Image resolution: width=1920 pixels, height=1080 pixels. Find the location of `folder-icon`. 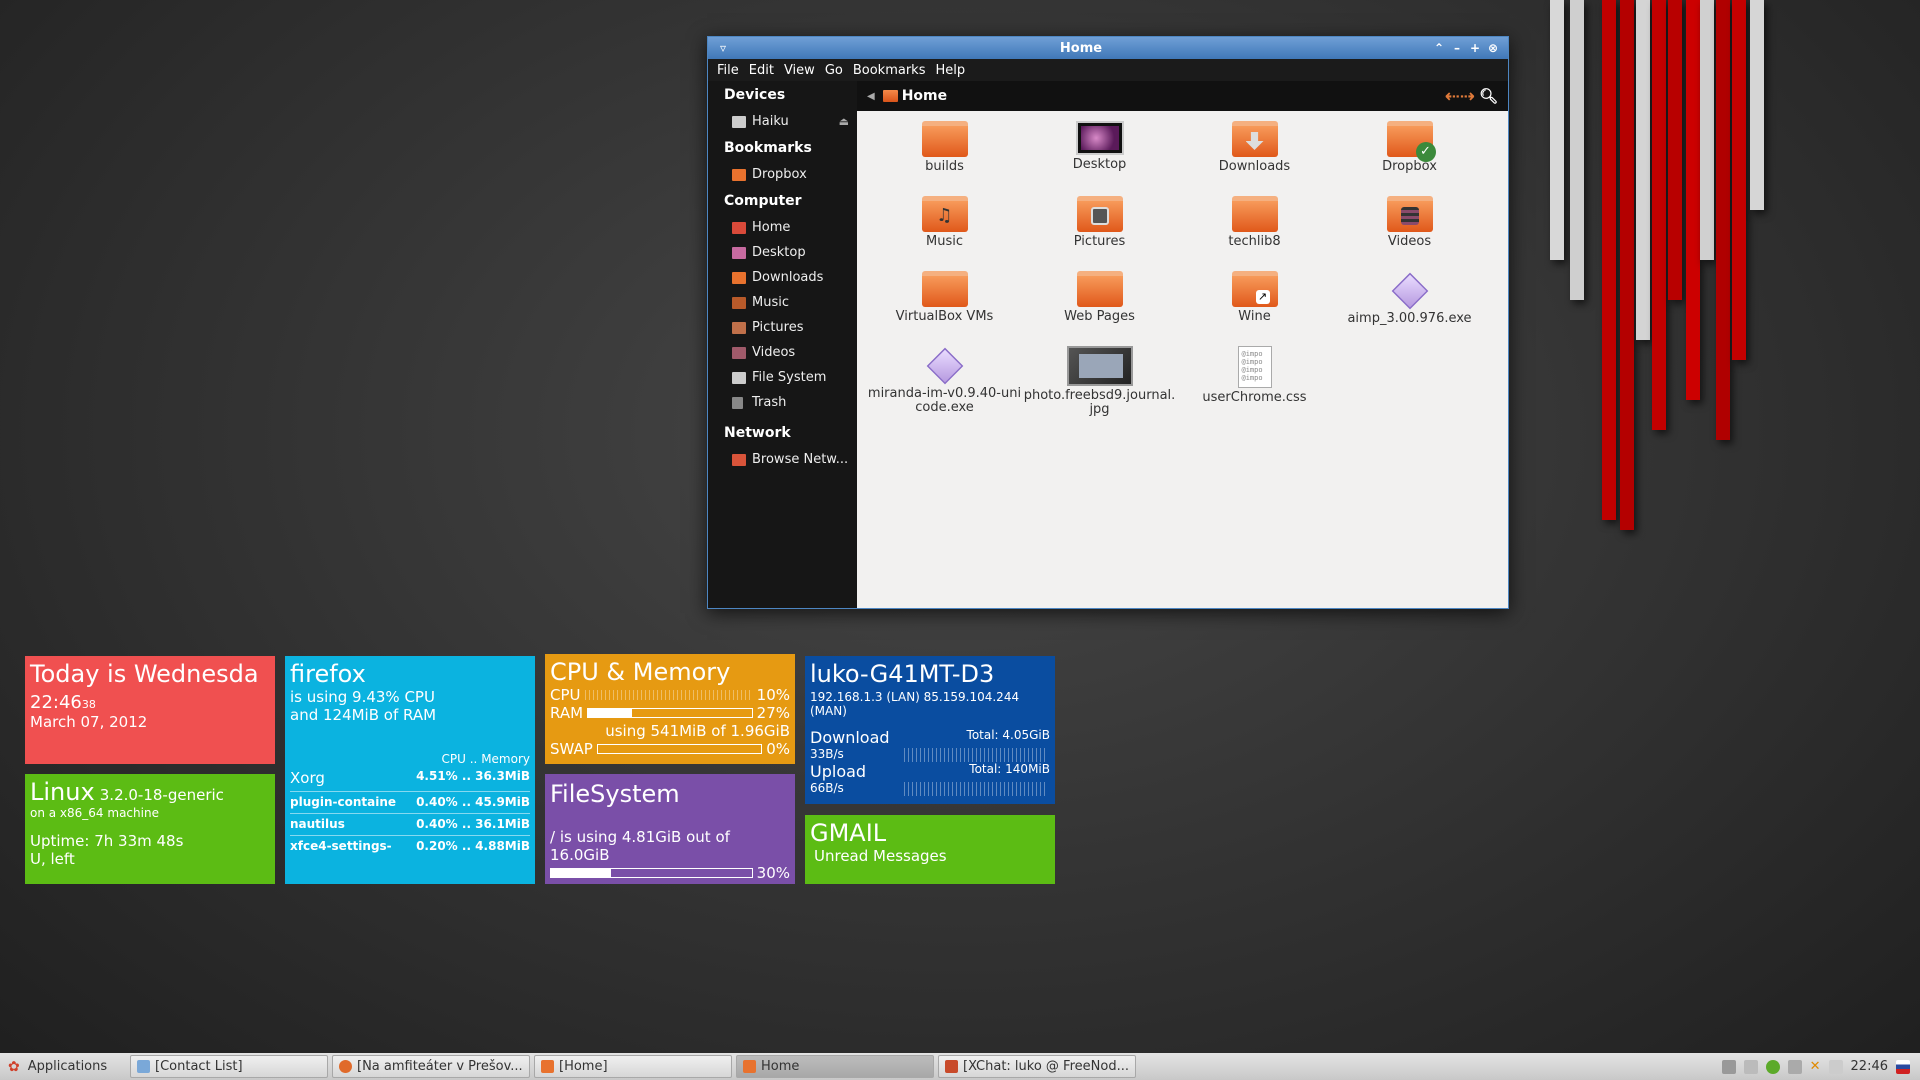

folder-icon is located at coordinates (739, 174).